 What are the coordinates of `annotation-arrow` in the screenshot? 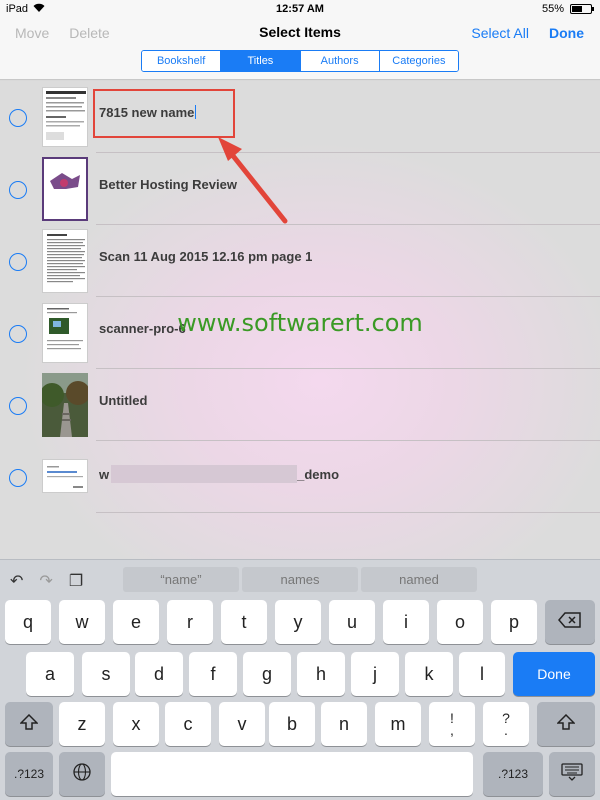 It's located at (253, 180).